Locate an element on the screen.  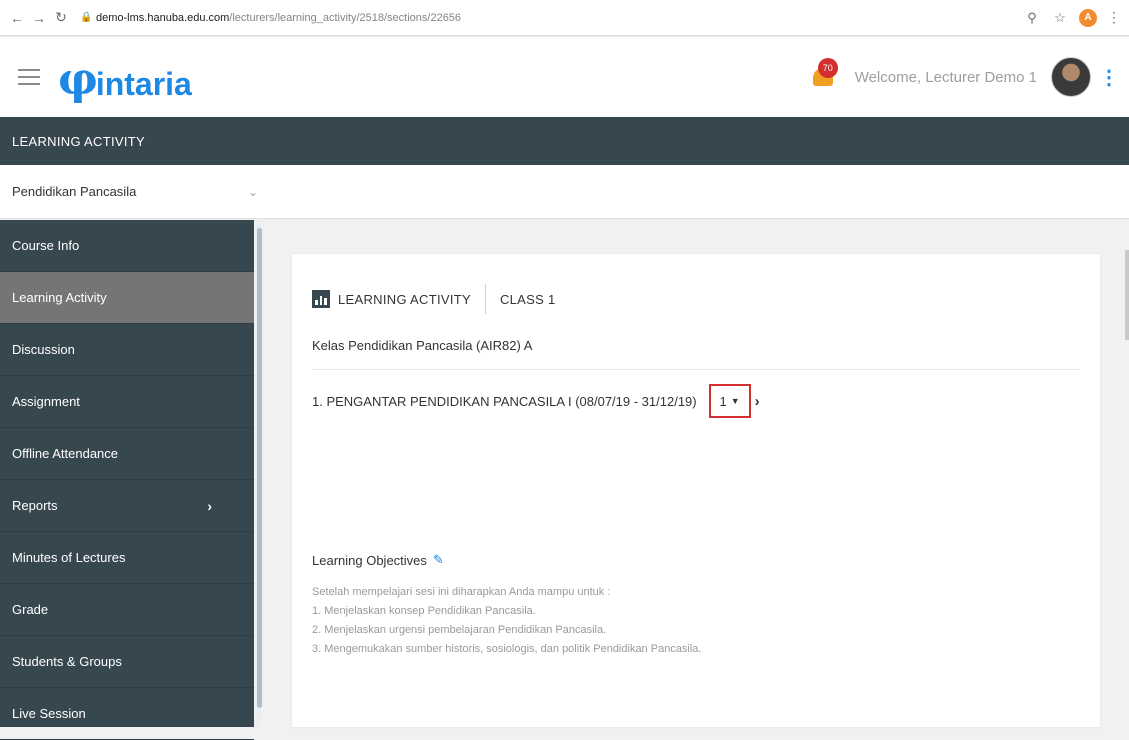
next-arrow-icon: › is located at coordinates (757, 401).